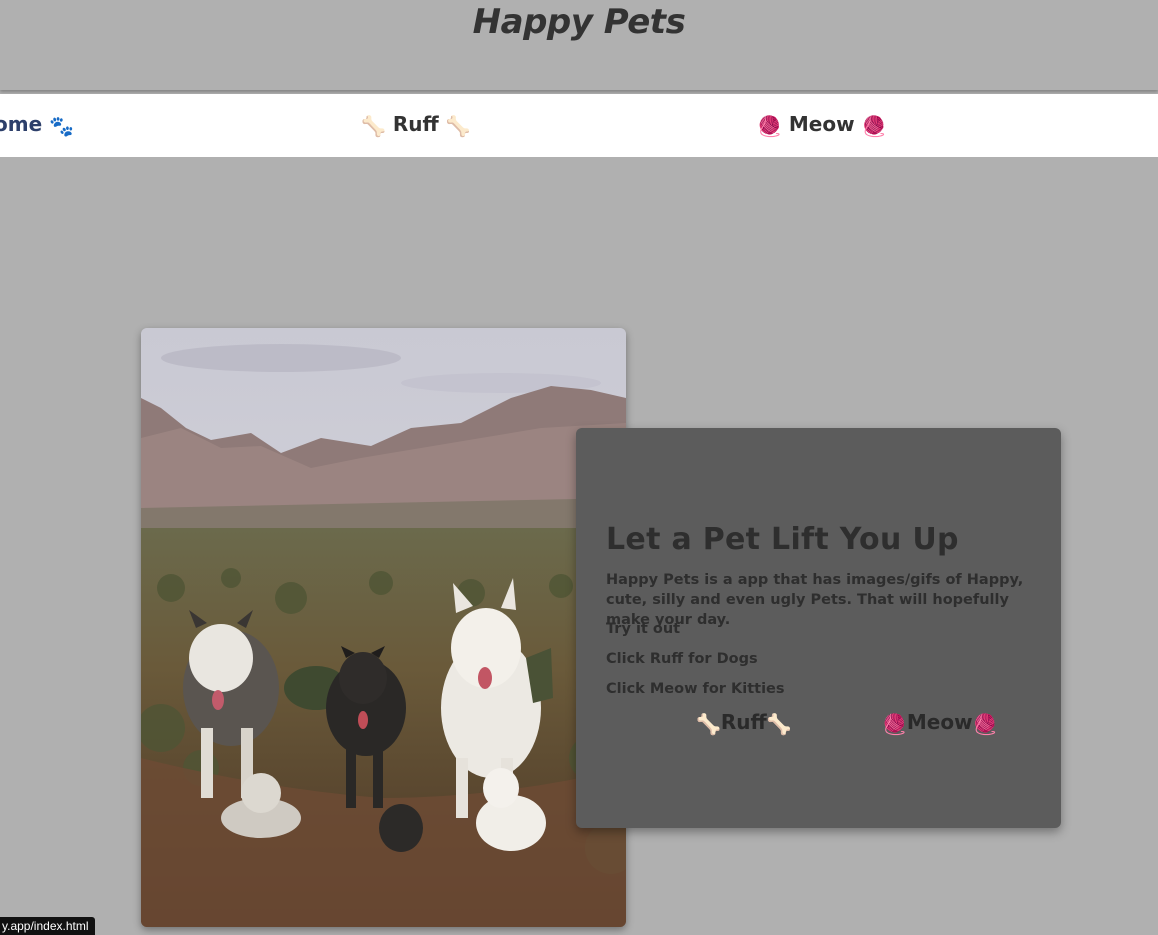 Image resolution: width=1158 pixels, height=935 pixels. I want to click on meow-button: 🧶Meow🧶, so click(940, 723).